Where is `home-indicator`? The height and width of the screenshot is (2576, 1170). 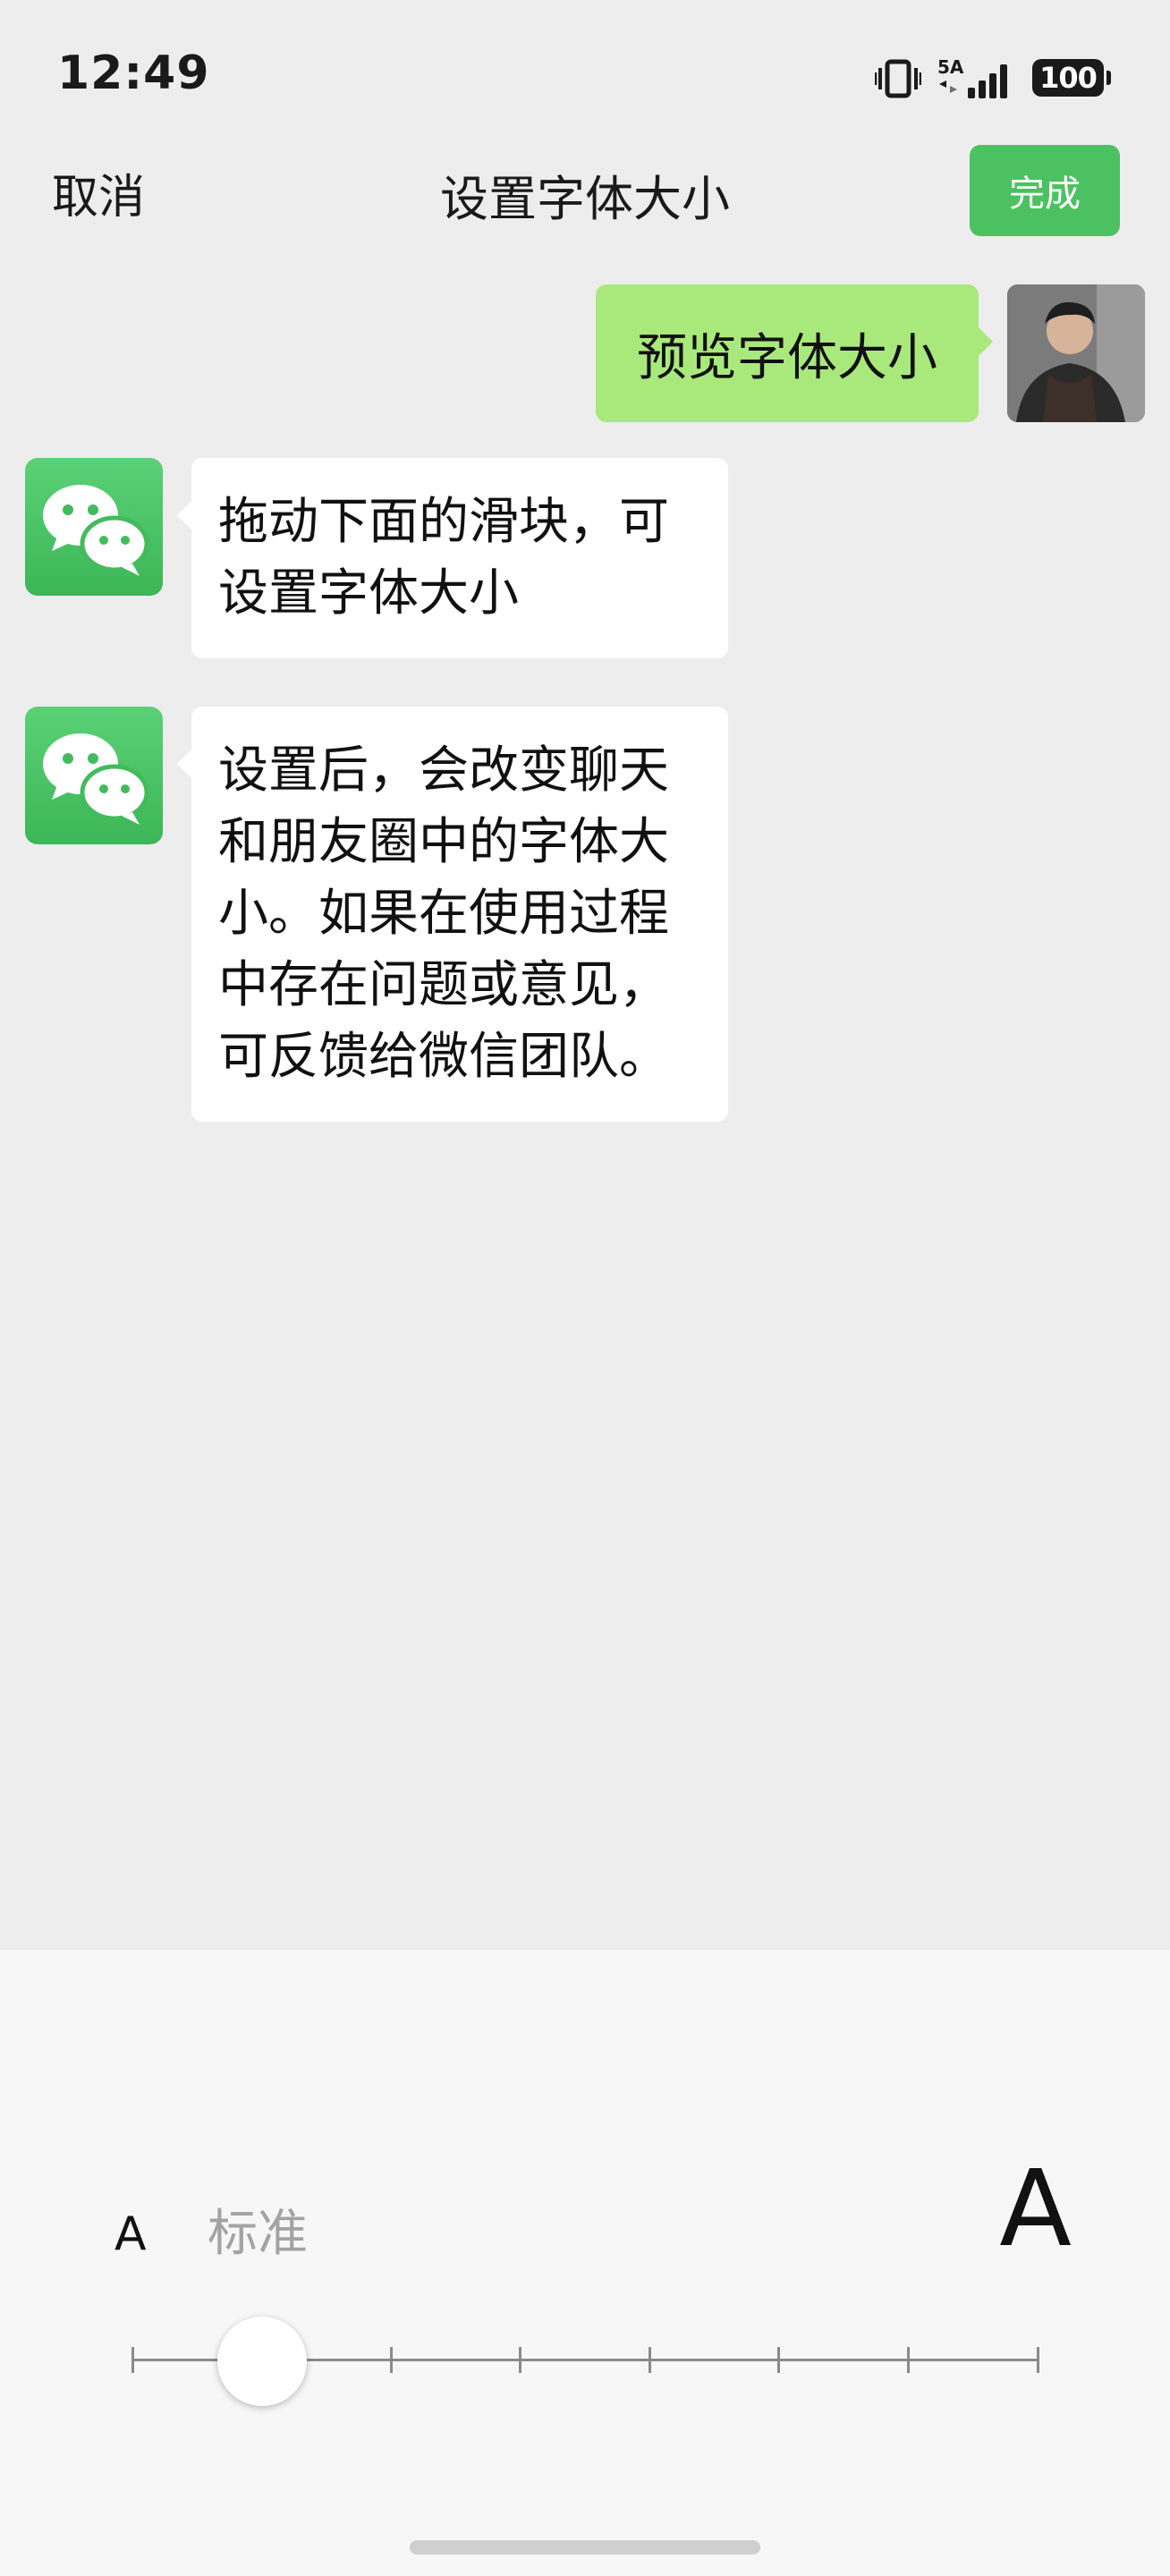
home-indicator is located at coordinates (585, 2547).